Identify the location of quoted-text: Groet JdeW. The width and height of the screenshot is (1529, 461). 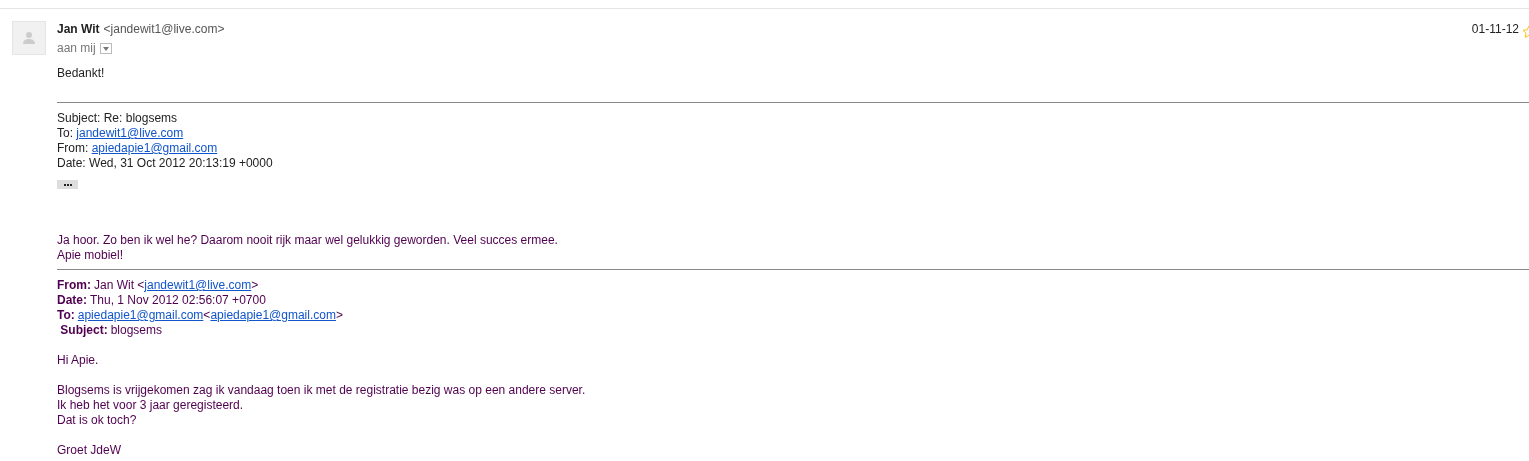
(90, 450).